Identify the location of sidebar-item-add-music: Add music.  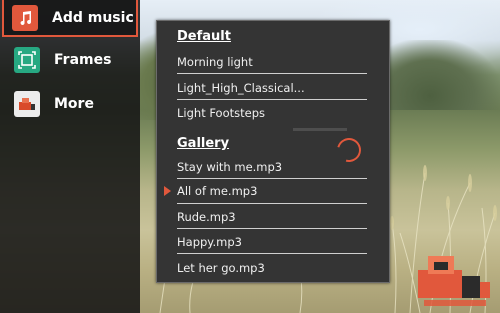
(70, 18).